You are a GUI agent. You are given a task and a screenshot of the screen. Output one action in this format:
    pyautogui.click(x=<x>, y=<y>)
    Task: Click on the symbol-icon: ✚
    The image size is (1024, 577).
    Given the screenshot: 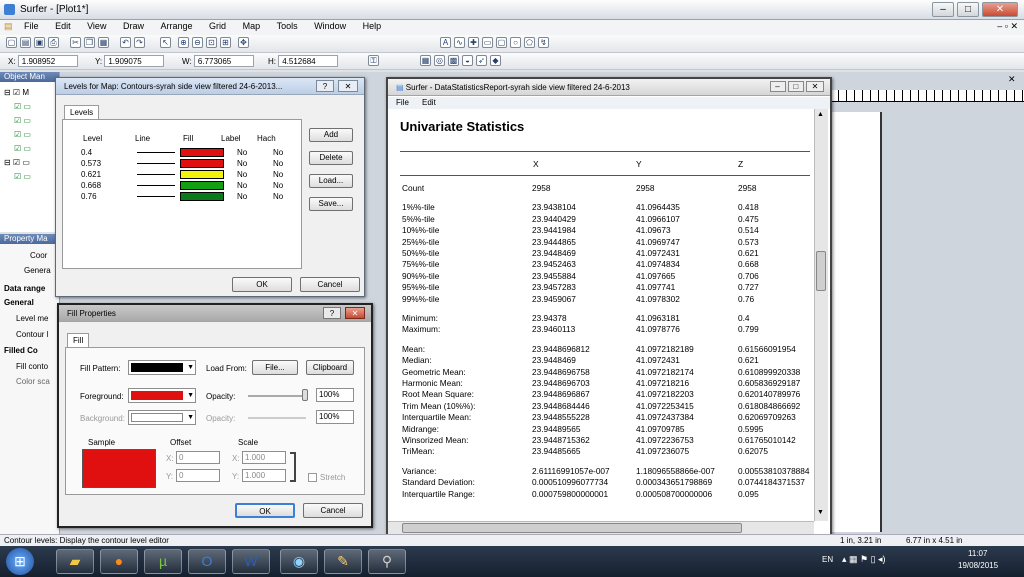 What is the action you would take?
    pyautogui.click(x=473, y=42)
    